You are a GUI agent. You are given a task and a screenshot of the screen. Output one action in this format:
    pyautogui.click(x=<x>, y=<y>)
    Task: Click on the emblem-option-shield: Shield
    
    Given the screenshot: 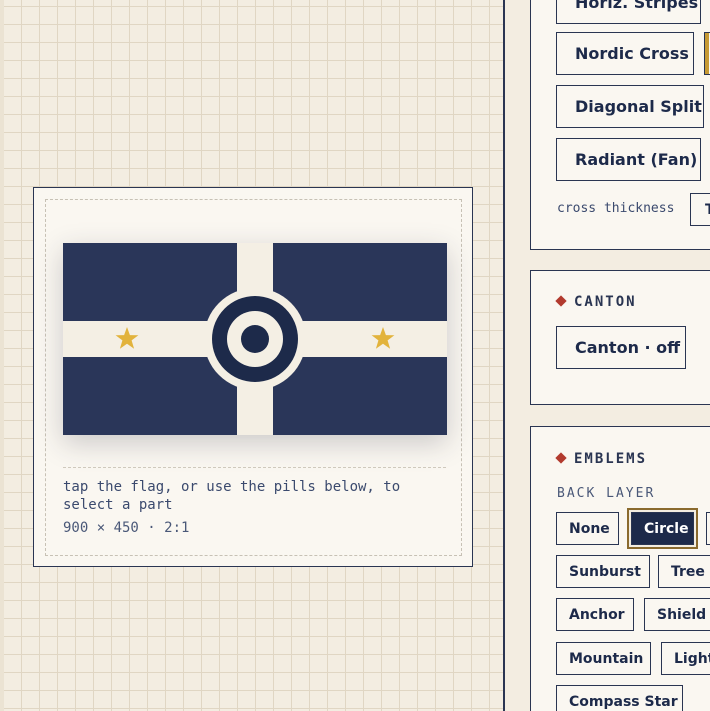 What is the action you would take?
    pyautogui.click(x=677, y=614)
    